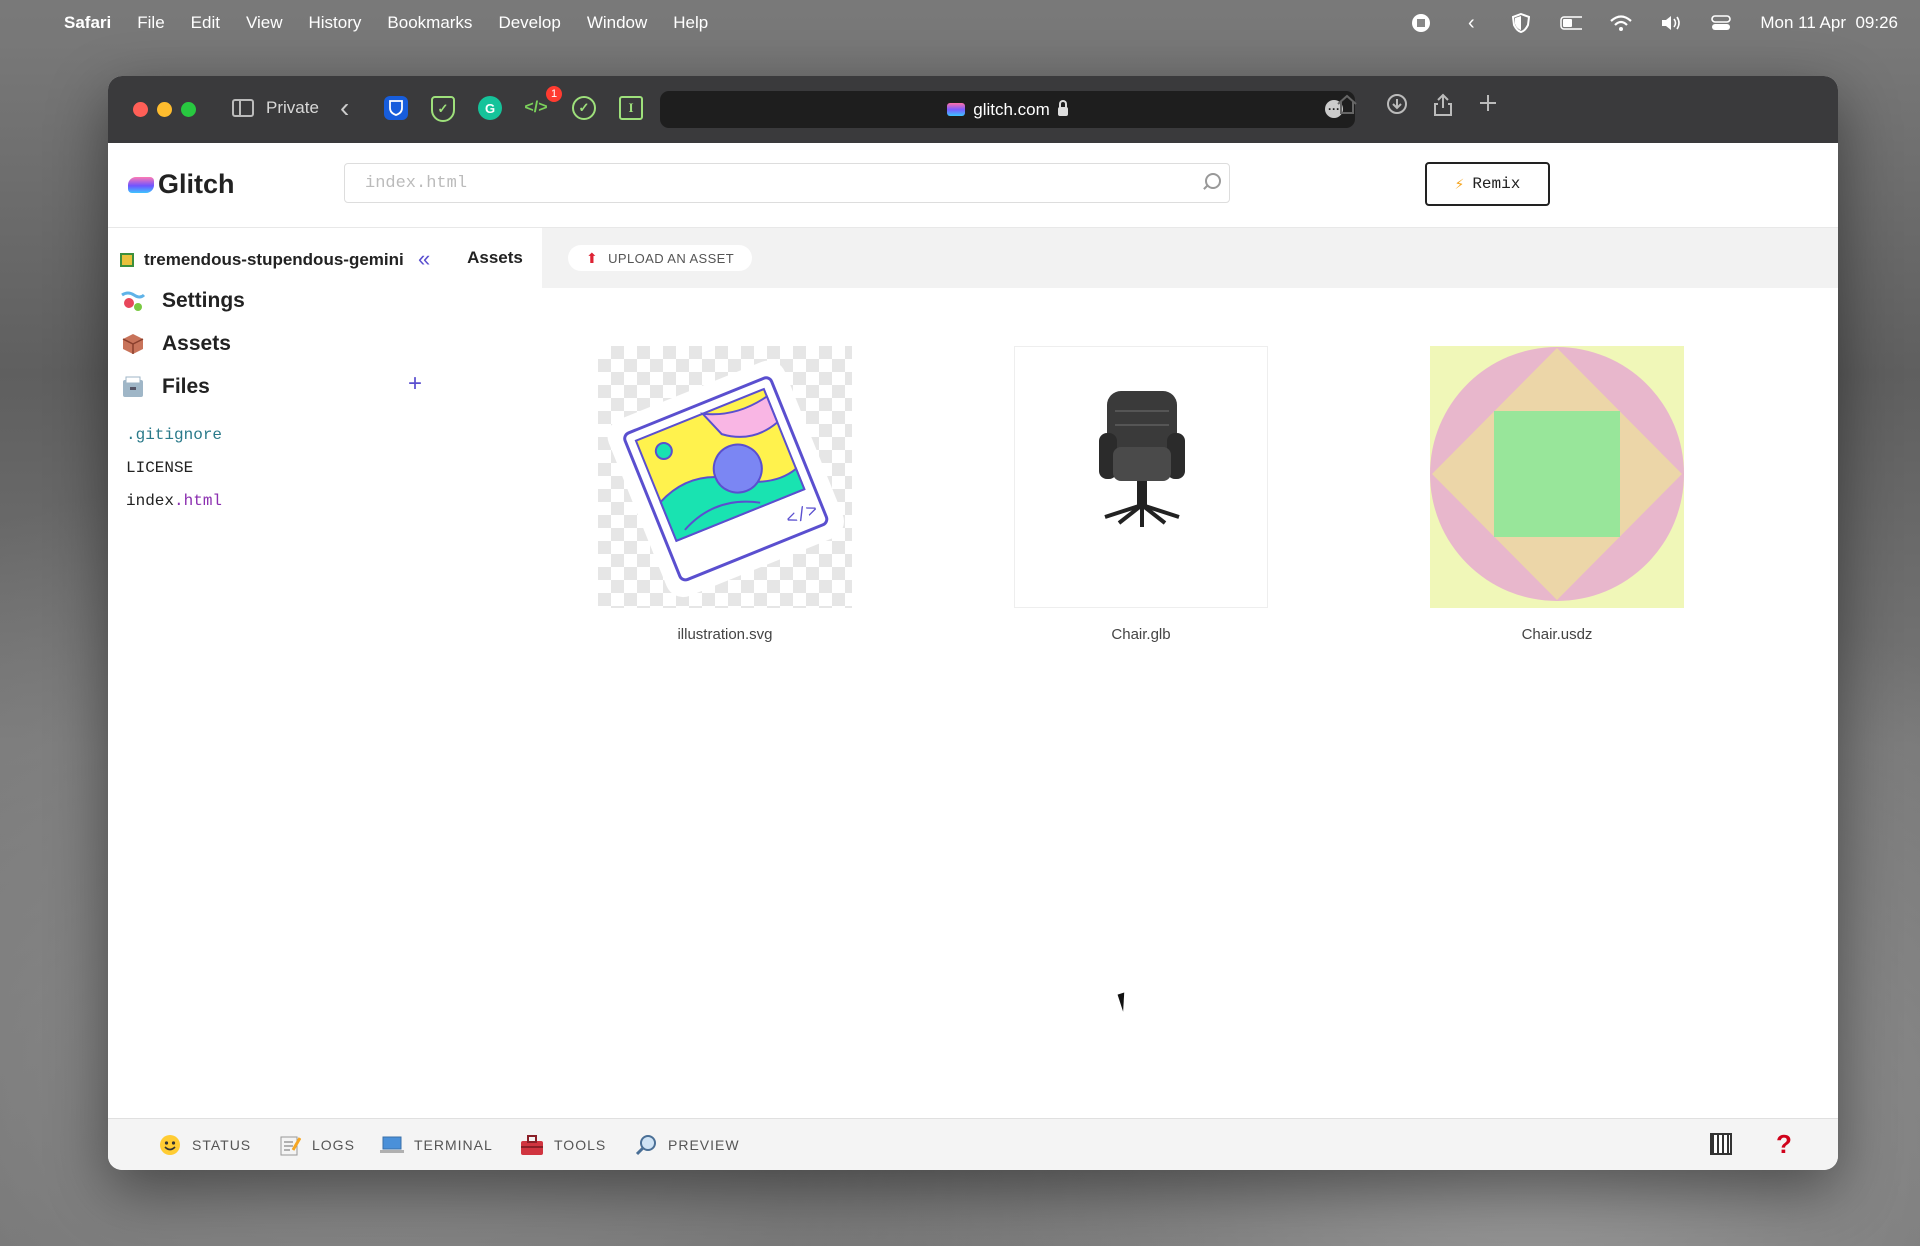 The height and width of the screenshot is (1246, 1920). Describe the element at coordinates (1347, 107) in the screenshot. I see `home-icon` at that location.